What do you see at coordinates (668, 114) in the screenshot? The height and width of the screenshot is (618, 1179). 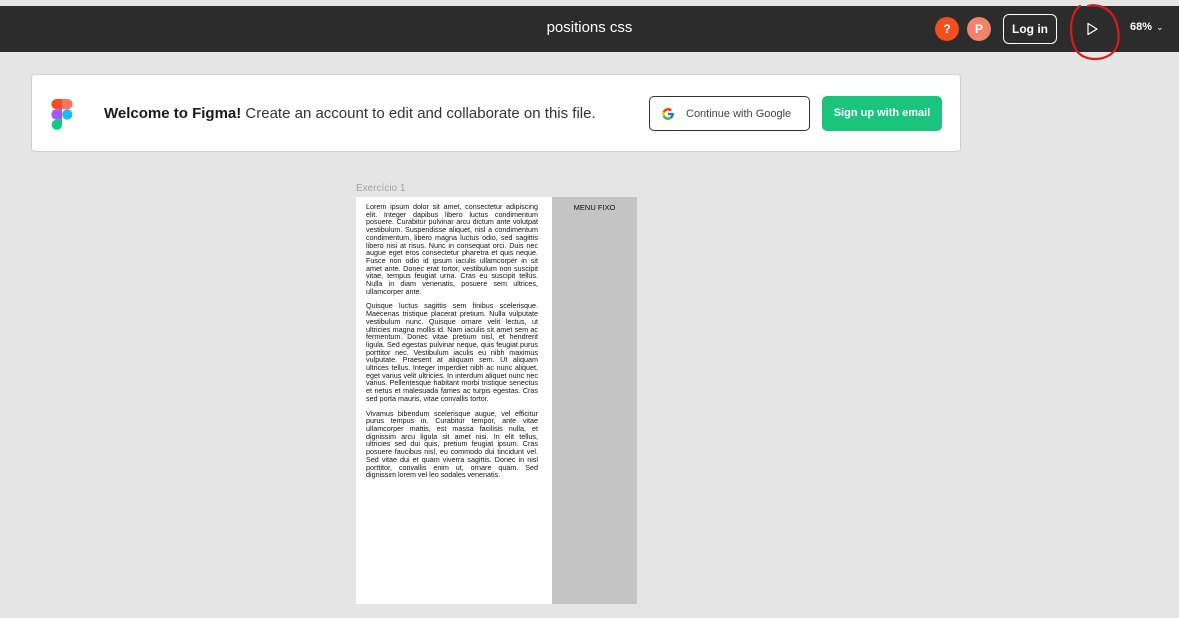 I see `google-icon` at bounding box center [668, 114].